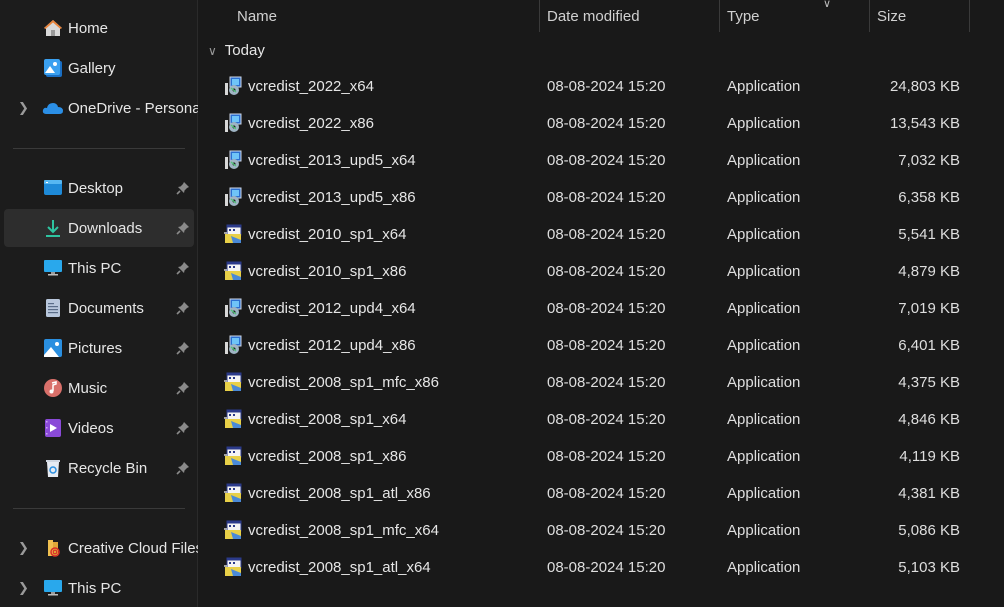  What do you see at coordinates (99, 188) in the screenshot?
I see `sidebar-item-desktop: Desktop` at bounding box center [99, 188].